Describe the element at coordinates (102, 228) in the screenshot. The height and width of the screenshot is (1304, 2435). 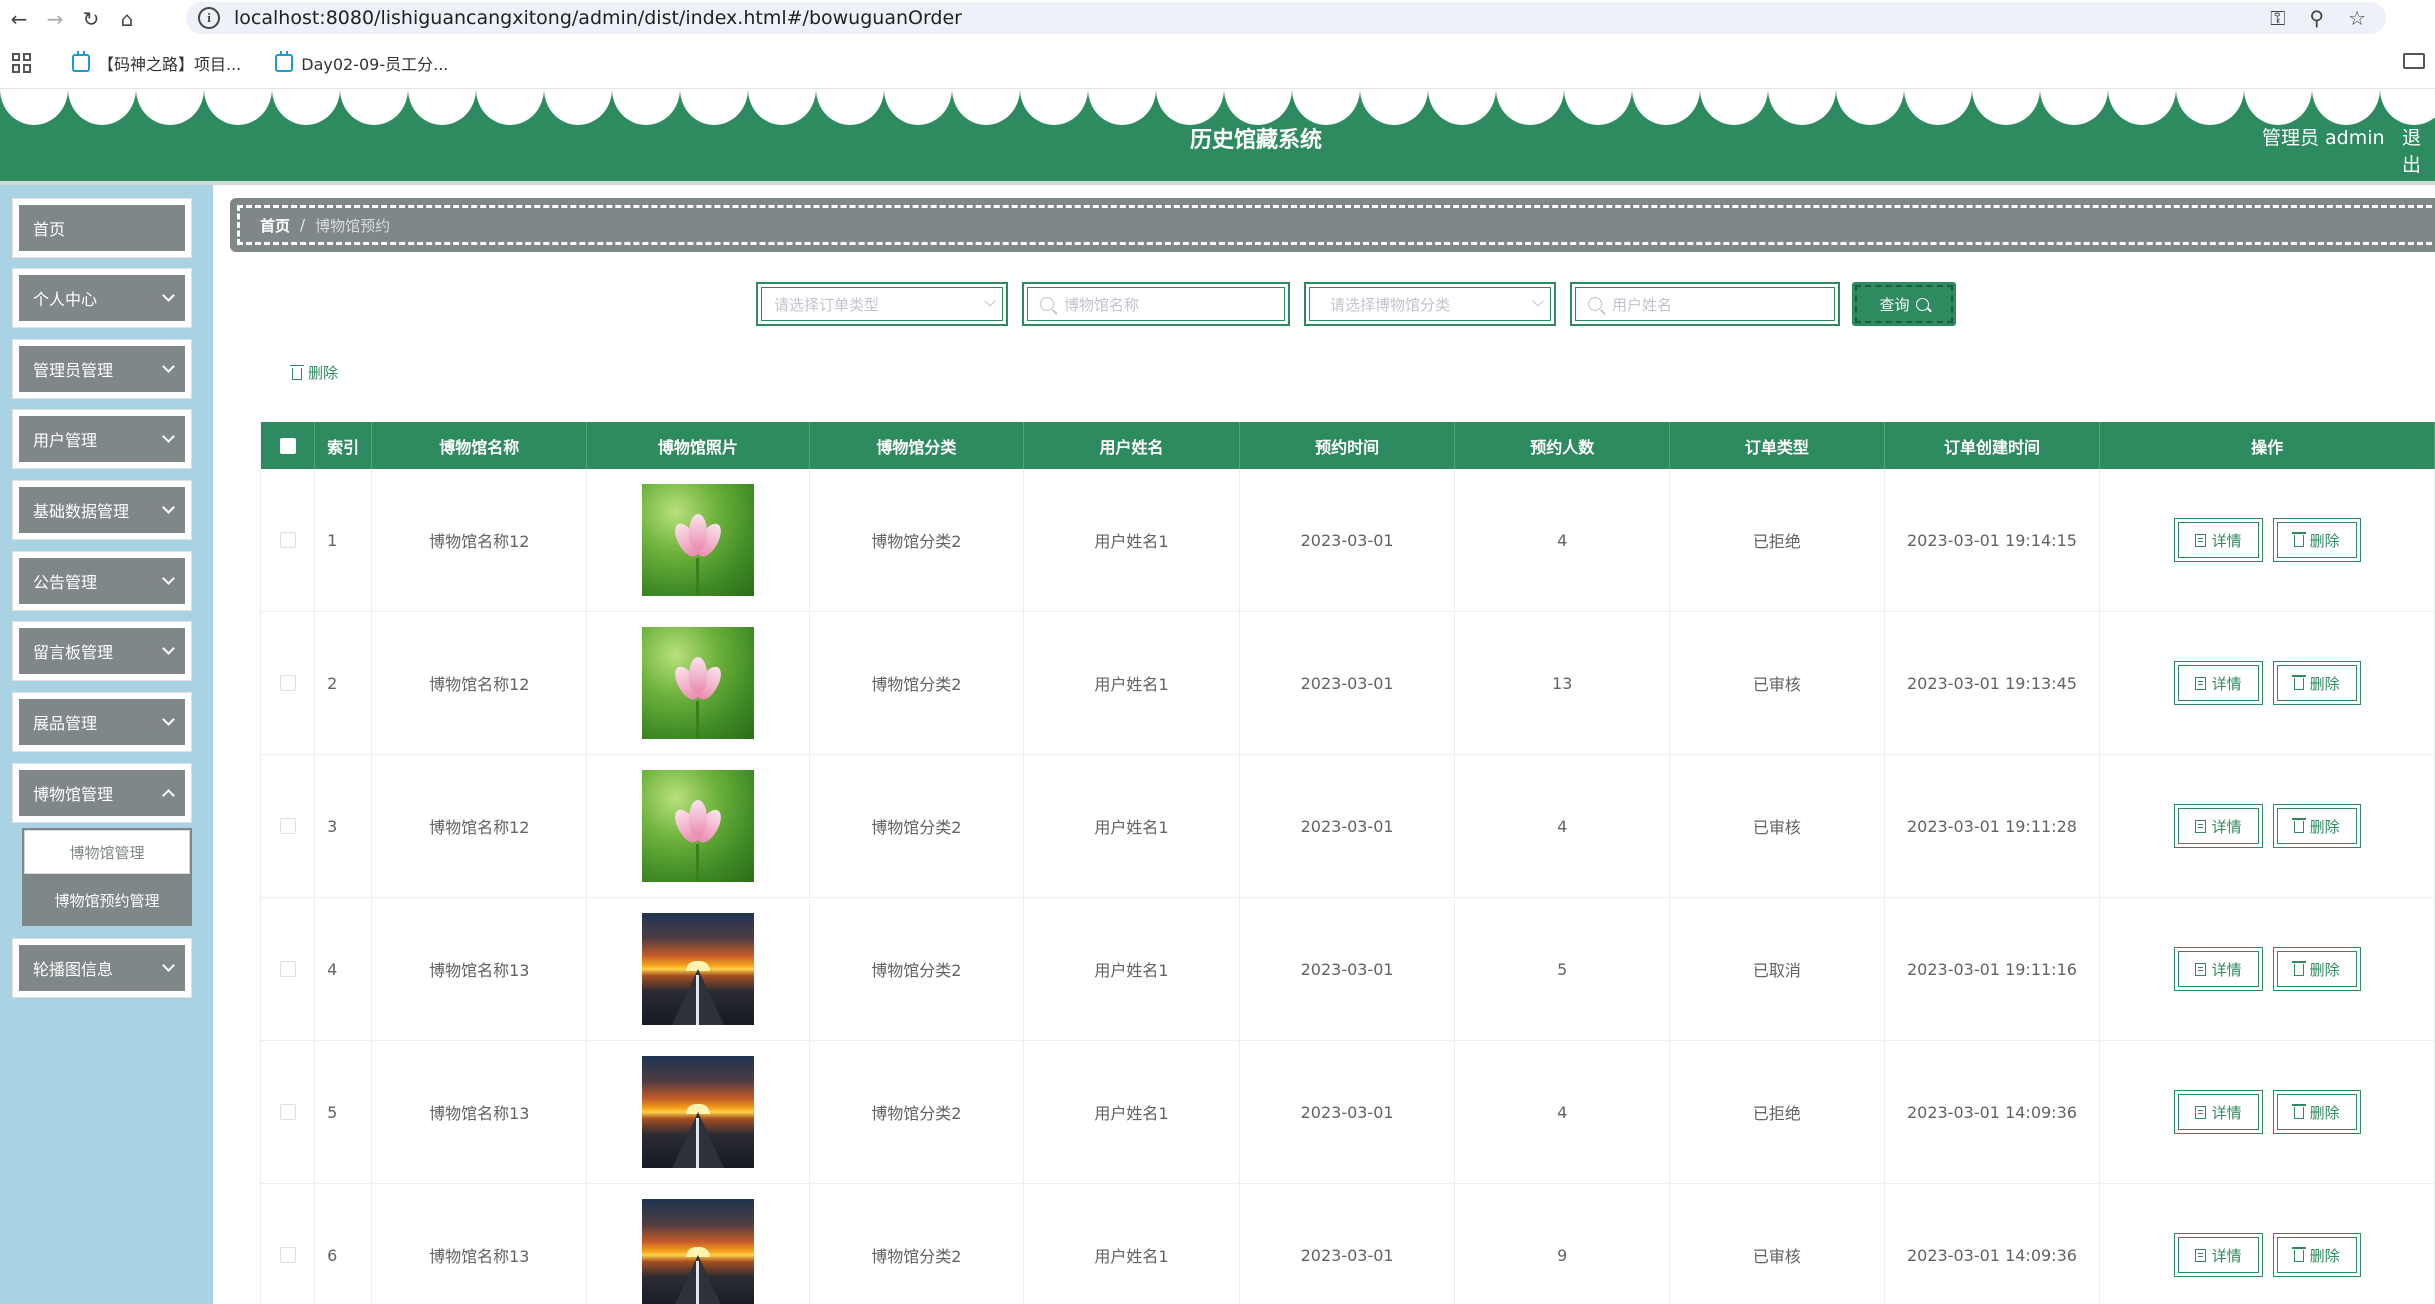
I see `sidebar-item-home: 首页` at that location.